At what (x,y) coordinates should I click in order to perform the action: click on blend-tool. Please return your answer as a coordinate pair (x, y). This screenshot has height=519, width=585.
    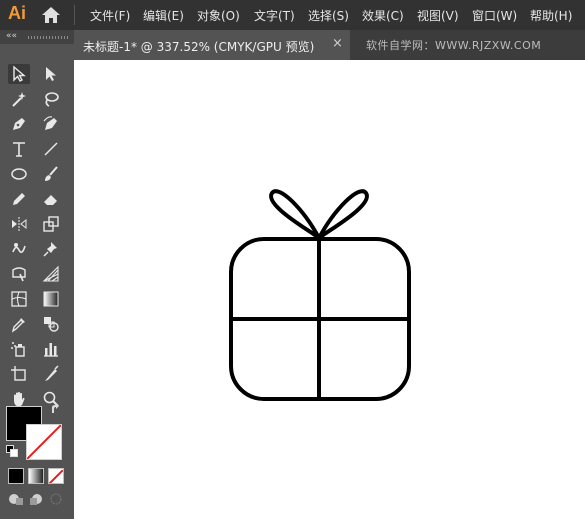
    Looking at the image, I should click on (51, 324).